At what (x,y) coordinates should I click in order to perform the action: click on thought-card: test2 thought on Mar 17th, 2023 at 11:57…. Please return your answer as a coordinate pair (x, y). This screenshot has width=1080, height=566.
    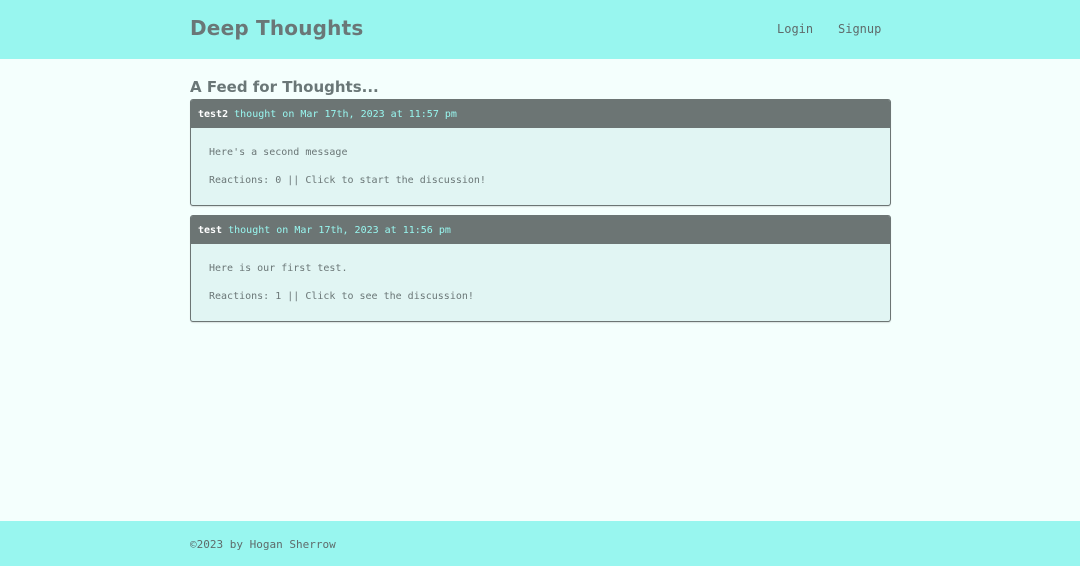
    Looking at the image, I should click on (540, 152).